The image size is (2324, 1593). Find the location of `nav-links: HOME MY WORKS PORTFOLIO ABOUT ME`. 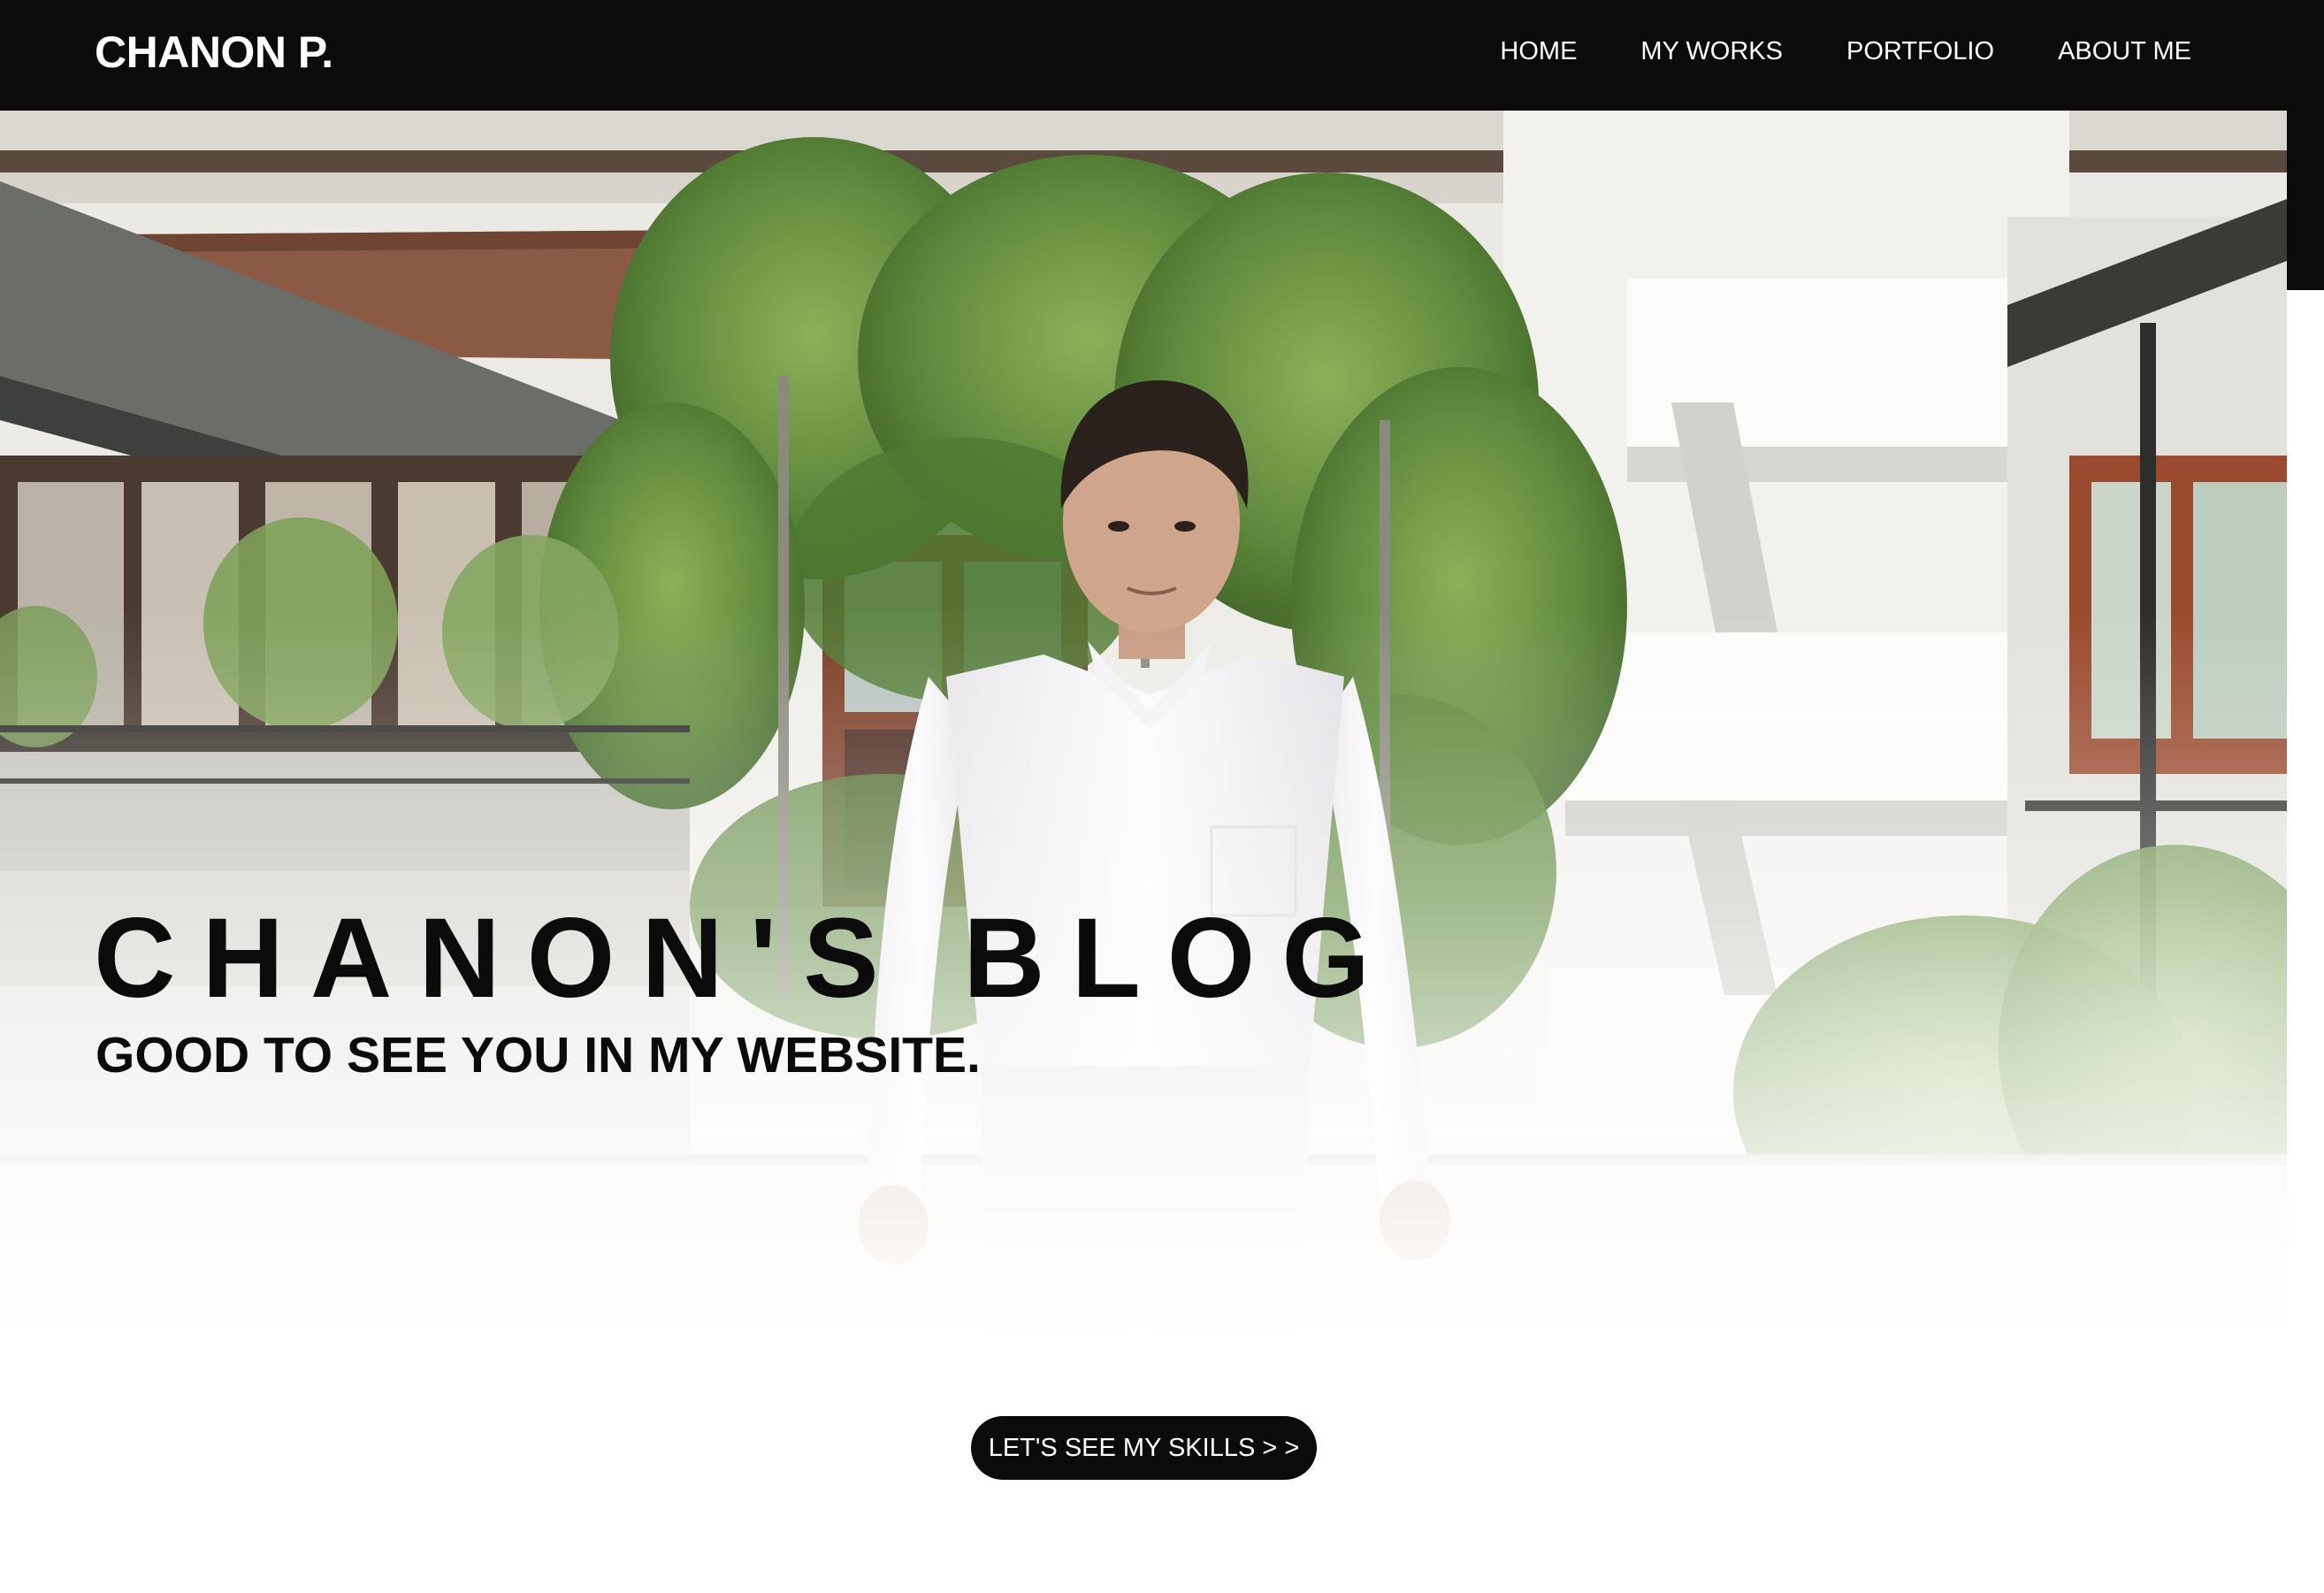

nav-links: HOME MY WORKS PORTFOLIO ABOUT ME is located at coordinates (1845, 51).